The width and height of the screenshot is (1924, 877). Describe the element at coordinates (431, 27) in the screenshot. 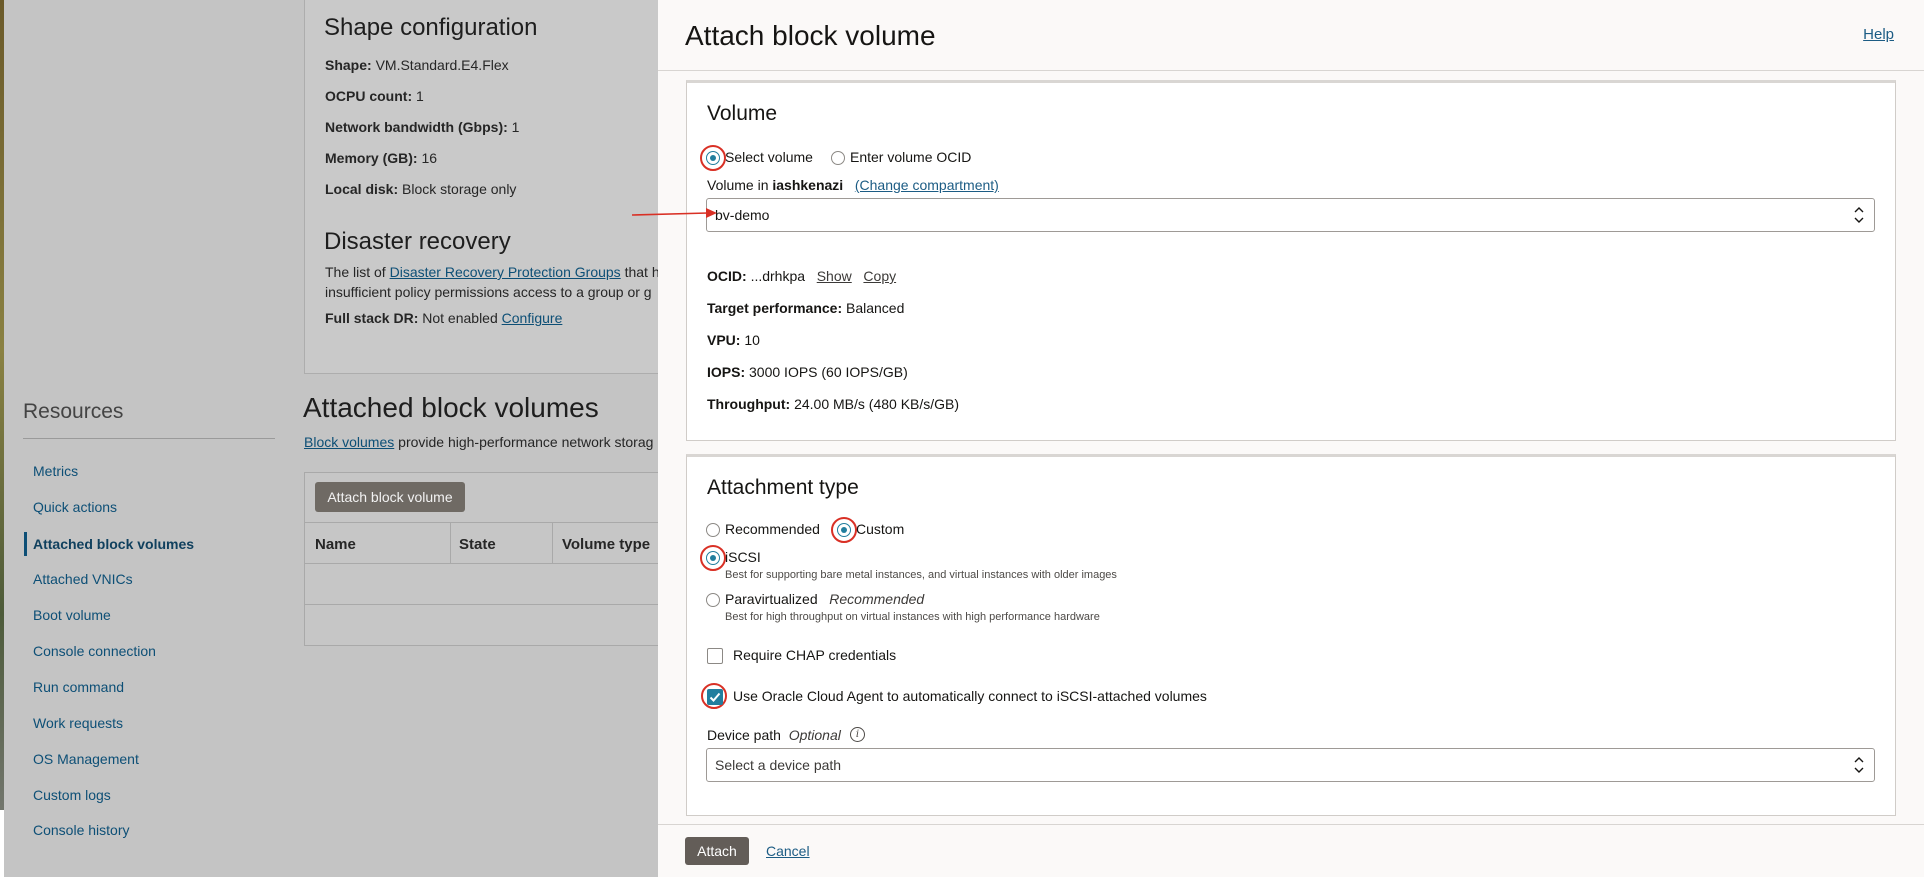

I see `shape-configuration-title: Shape configuration` at that location.